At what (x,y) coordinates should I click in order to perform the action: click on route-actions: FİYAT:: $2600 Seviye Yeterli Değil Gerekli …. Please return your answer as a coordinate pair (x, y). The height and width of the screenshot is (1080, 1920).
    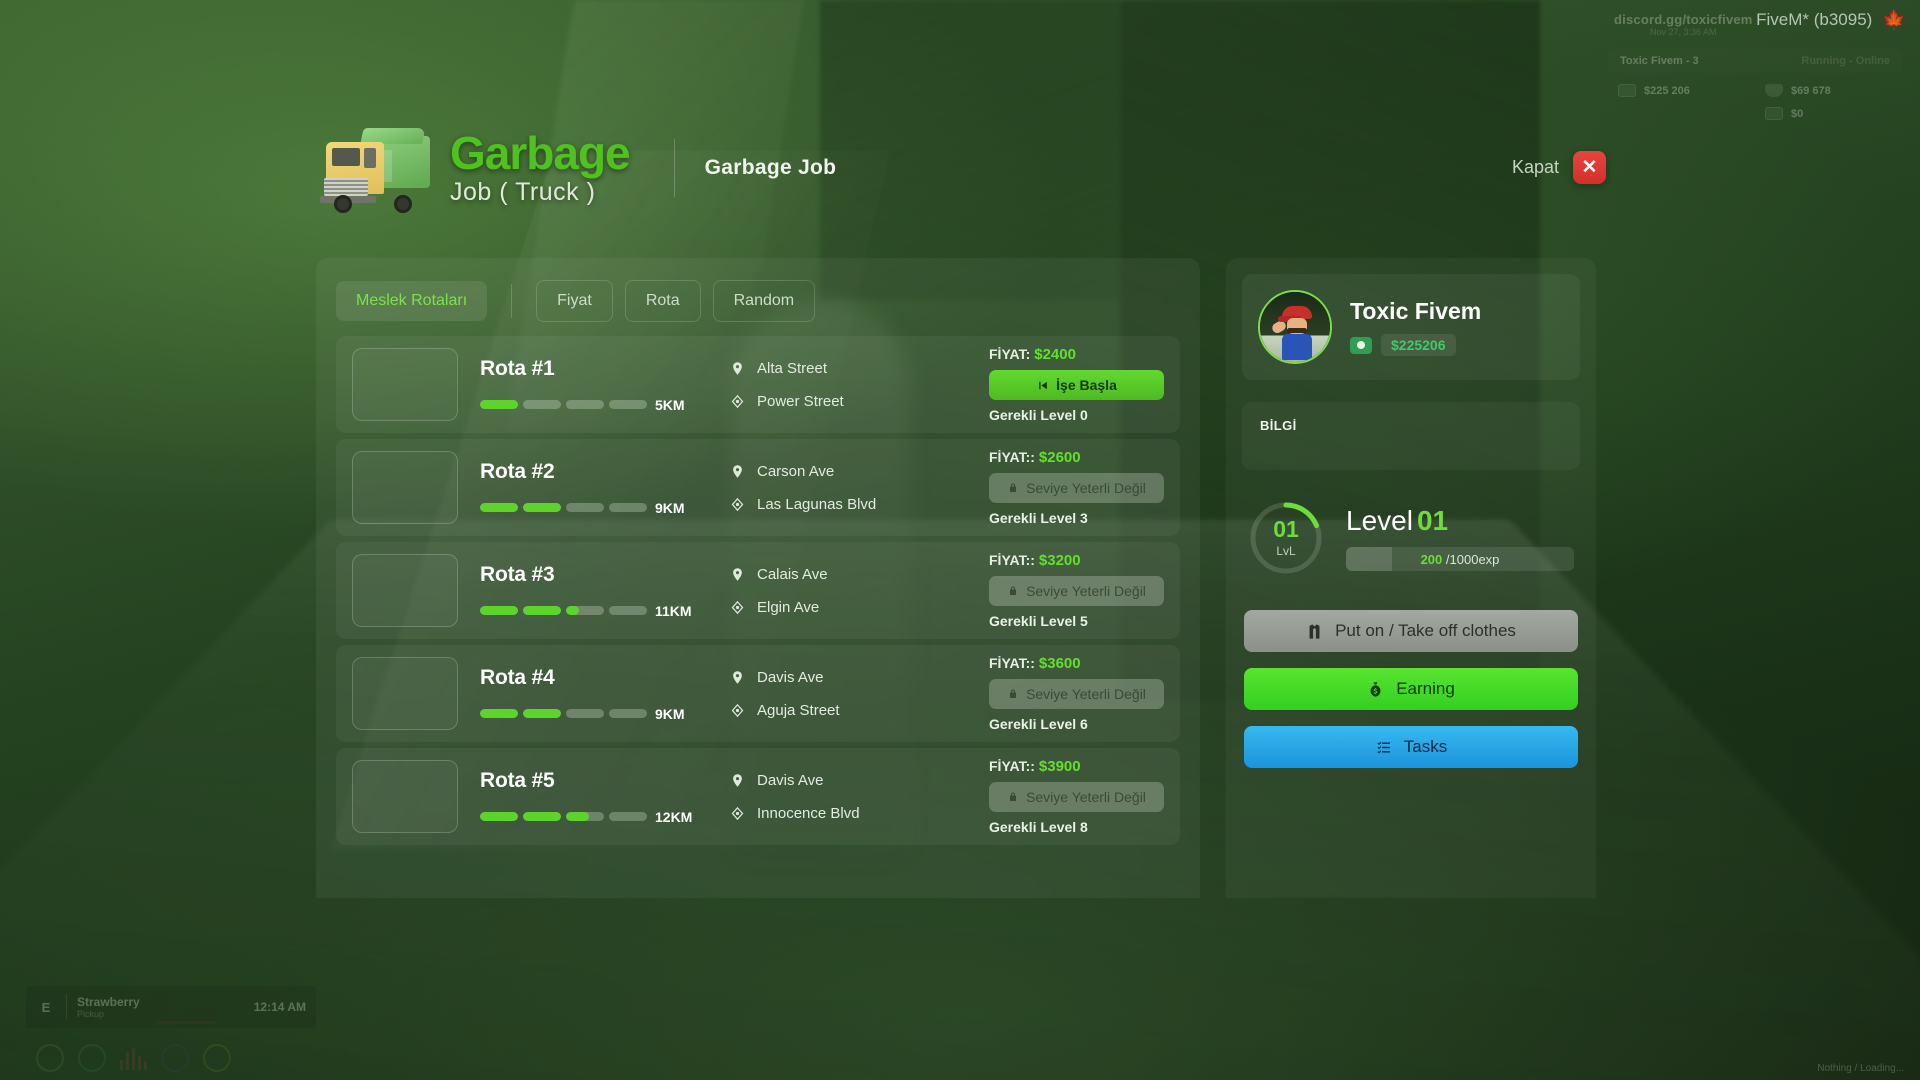
    Looking at the image, I should click on (1076, 487).